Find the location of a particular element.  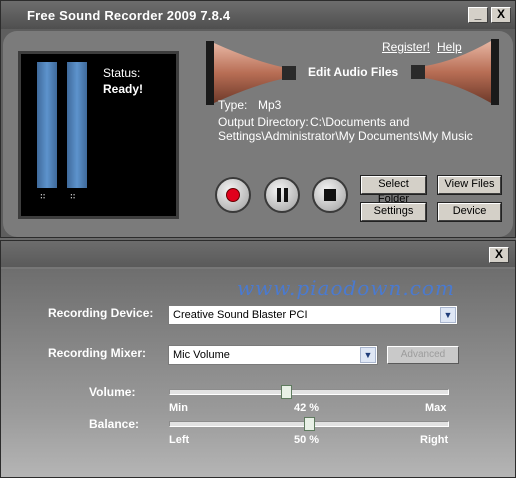

title-bar: Free Sound Recorder 2009 7.8.4 _ X is located at coordinates (258, 15).